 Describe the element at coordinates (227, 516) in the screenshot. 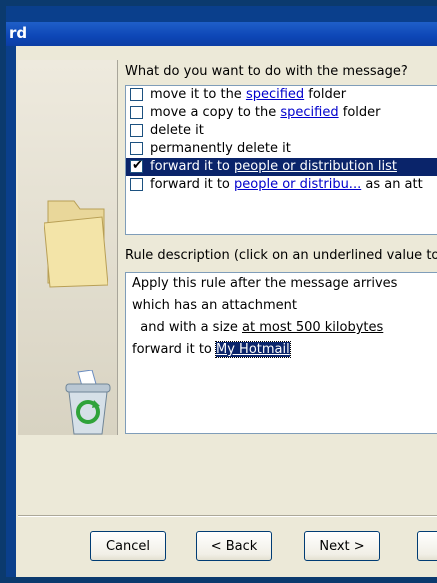

I see `divider` at that location.